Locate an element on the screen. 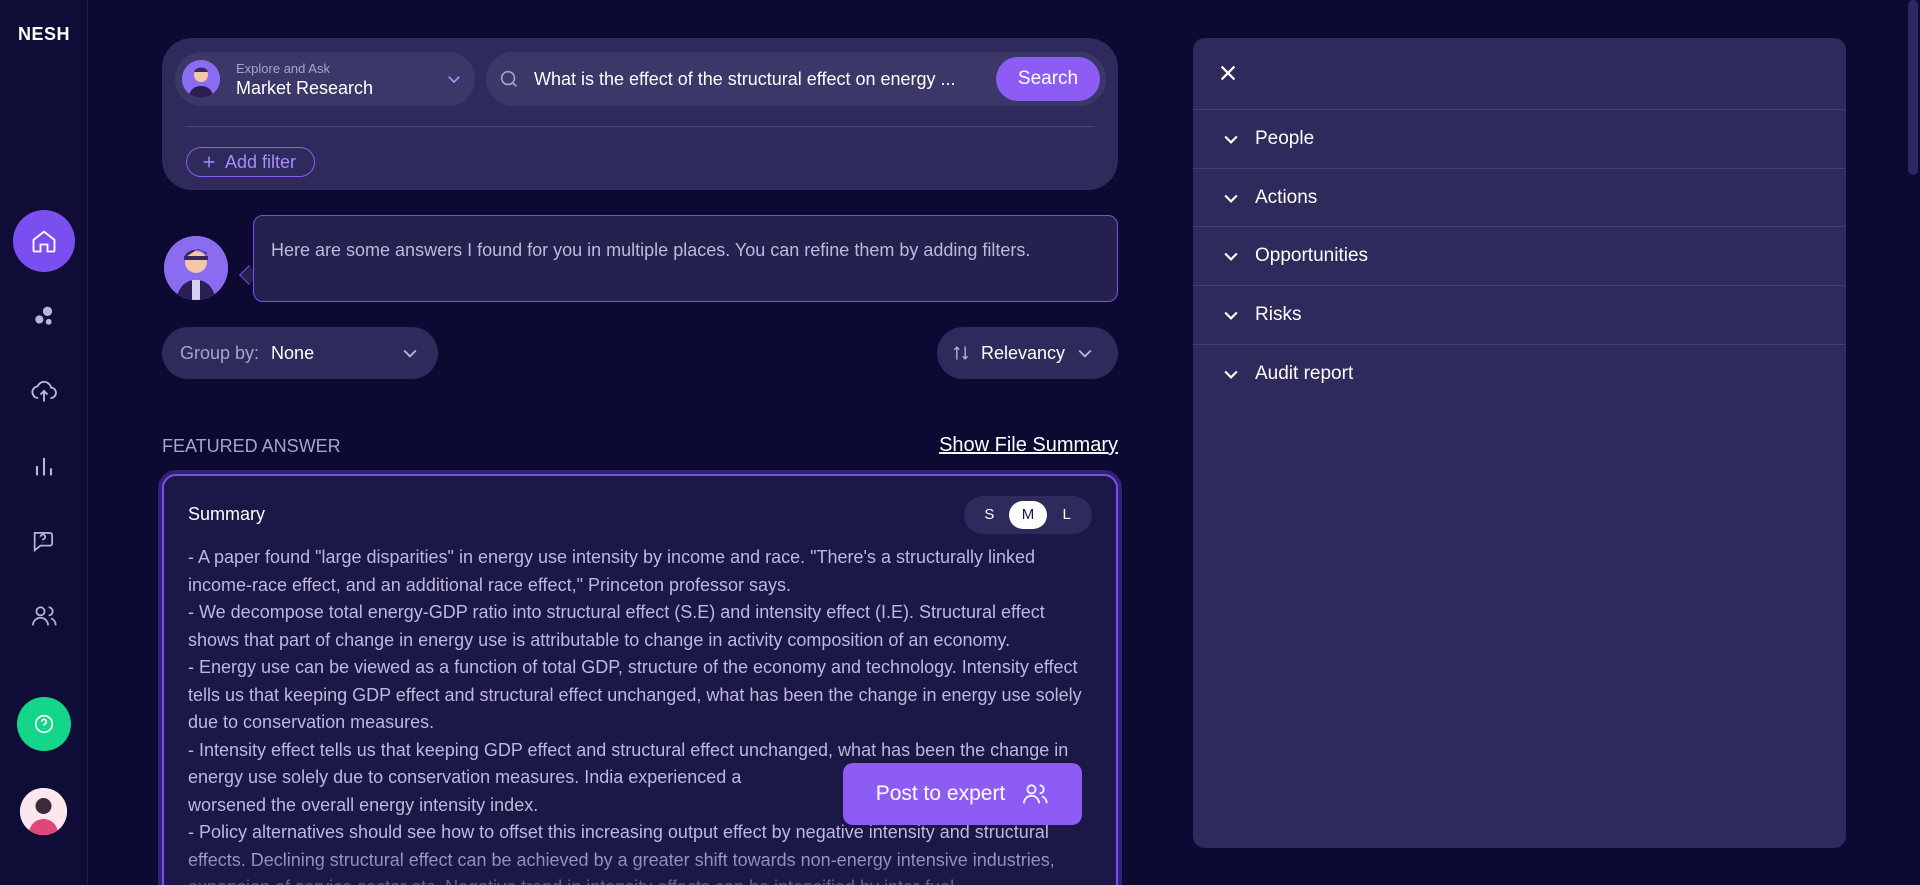 The height and width of the screenshot is (885, 1920). sidebar: NESH is located at coordinates (44, 442).